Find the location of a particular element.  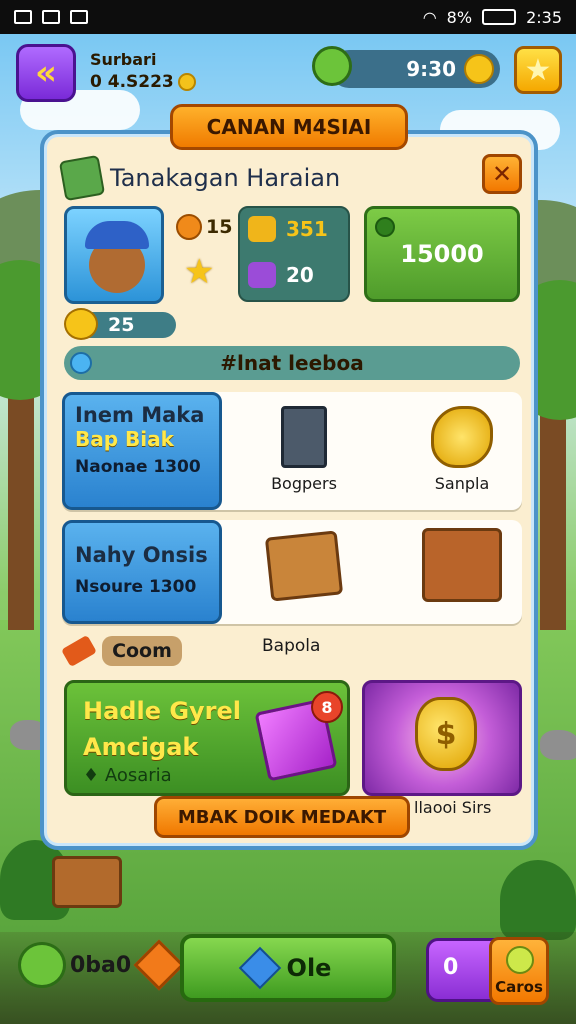

blue-gem-icon is located at coordinates (259, 968).